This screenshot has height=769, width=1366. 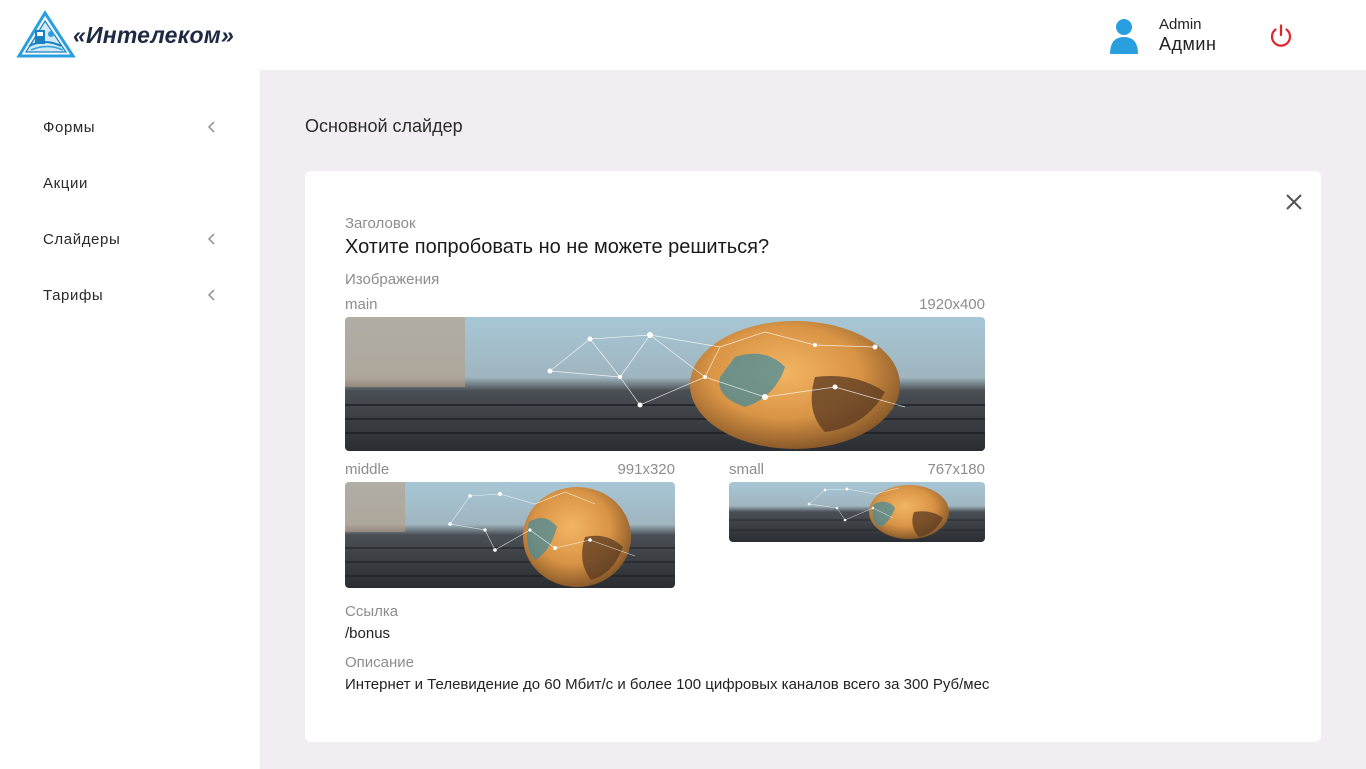 I want to click on sidebar-item-label: Акции, so click(x=65, y=183).